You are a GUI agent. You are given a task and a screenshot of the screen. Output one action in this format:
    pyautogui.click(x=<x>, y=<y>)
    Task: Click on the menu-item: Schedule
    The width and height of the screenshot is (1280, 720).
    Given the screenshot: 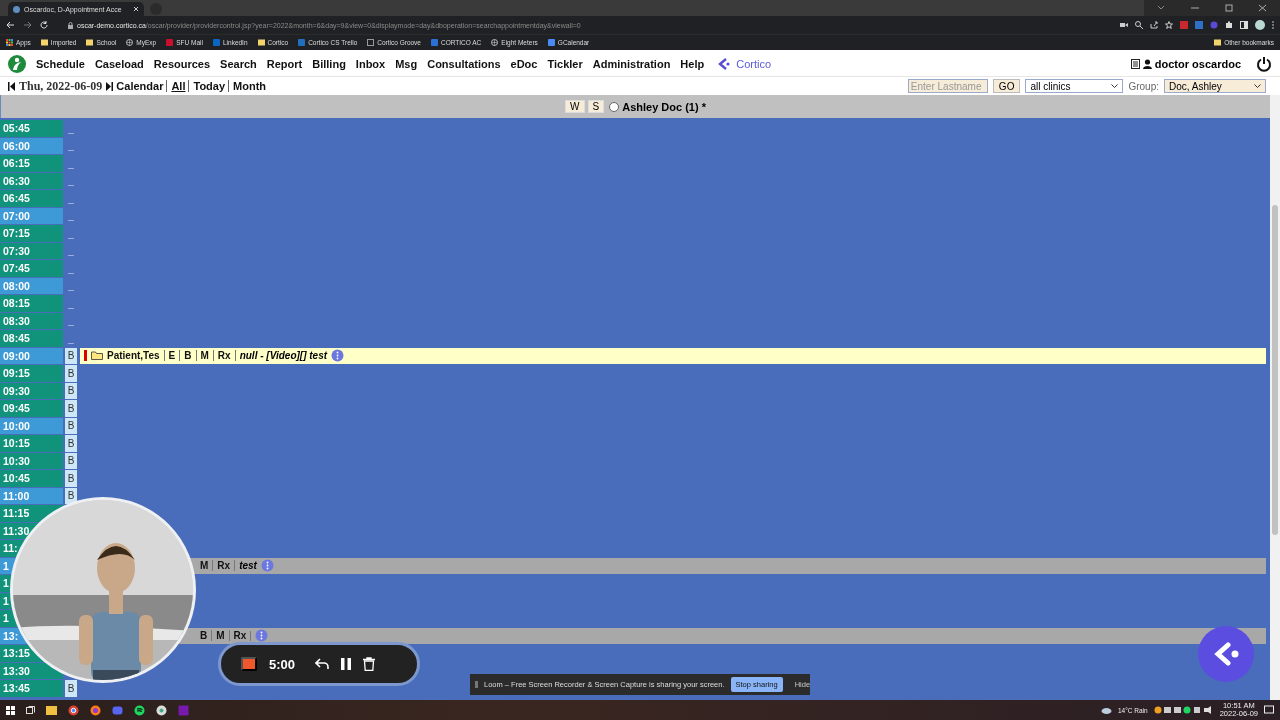 What is the action you would take?
    pyautogui.click(x=60, y=64)
    